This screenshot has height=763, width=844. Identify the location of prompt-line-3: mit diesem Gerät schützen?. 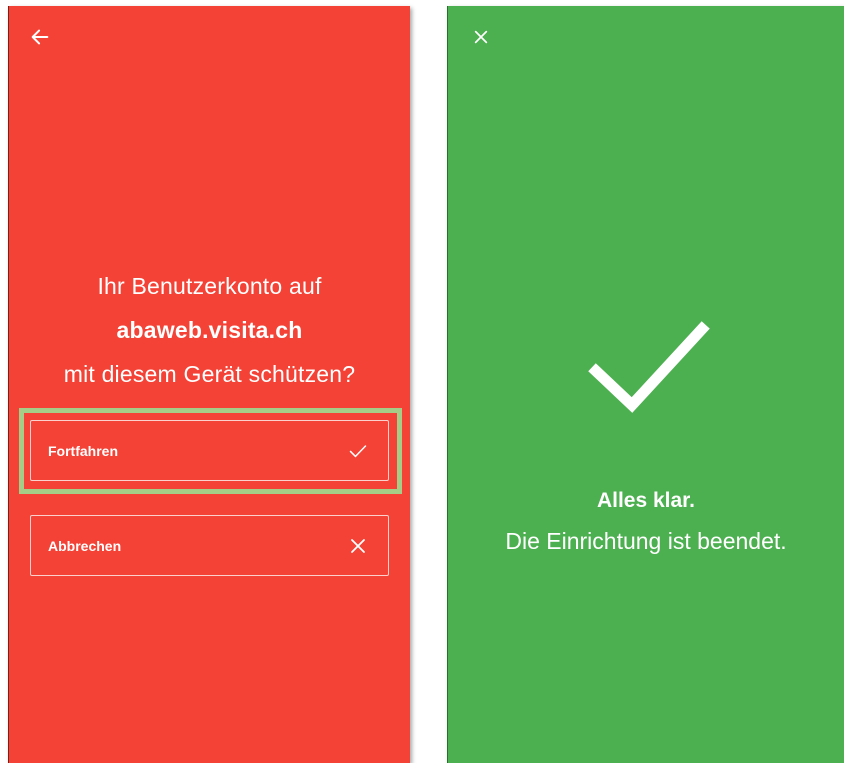
(209, 374).